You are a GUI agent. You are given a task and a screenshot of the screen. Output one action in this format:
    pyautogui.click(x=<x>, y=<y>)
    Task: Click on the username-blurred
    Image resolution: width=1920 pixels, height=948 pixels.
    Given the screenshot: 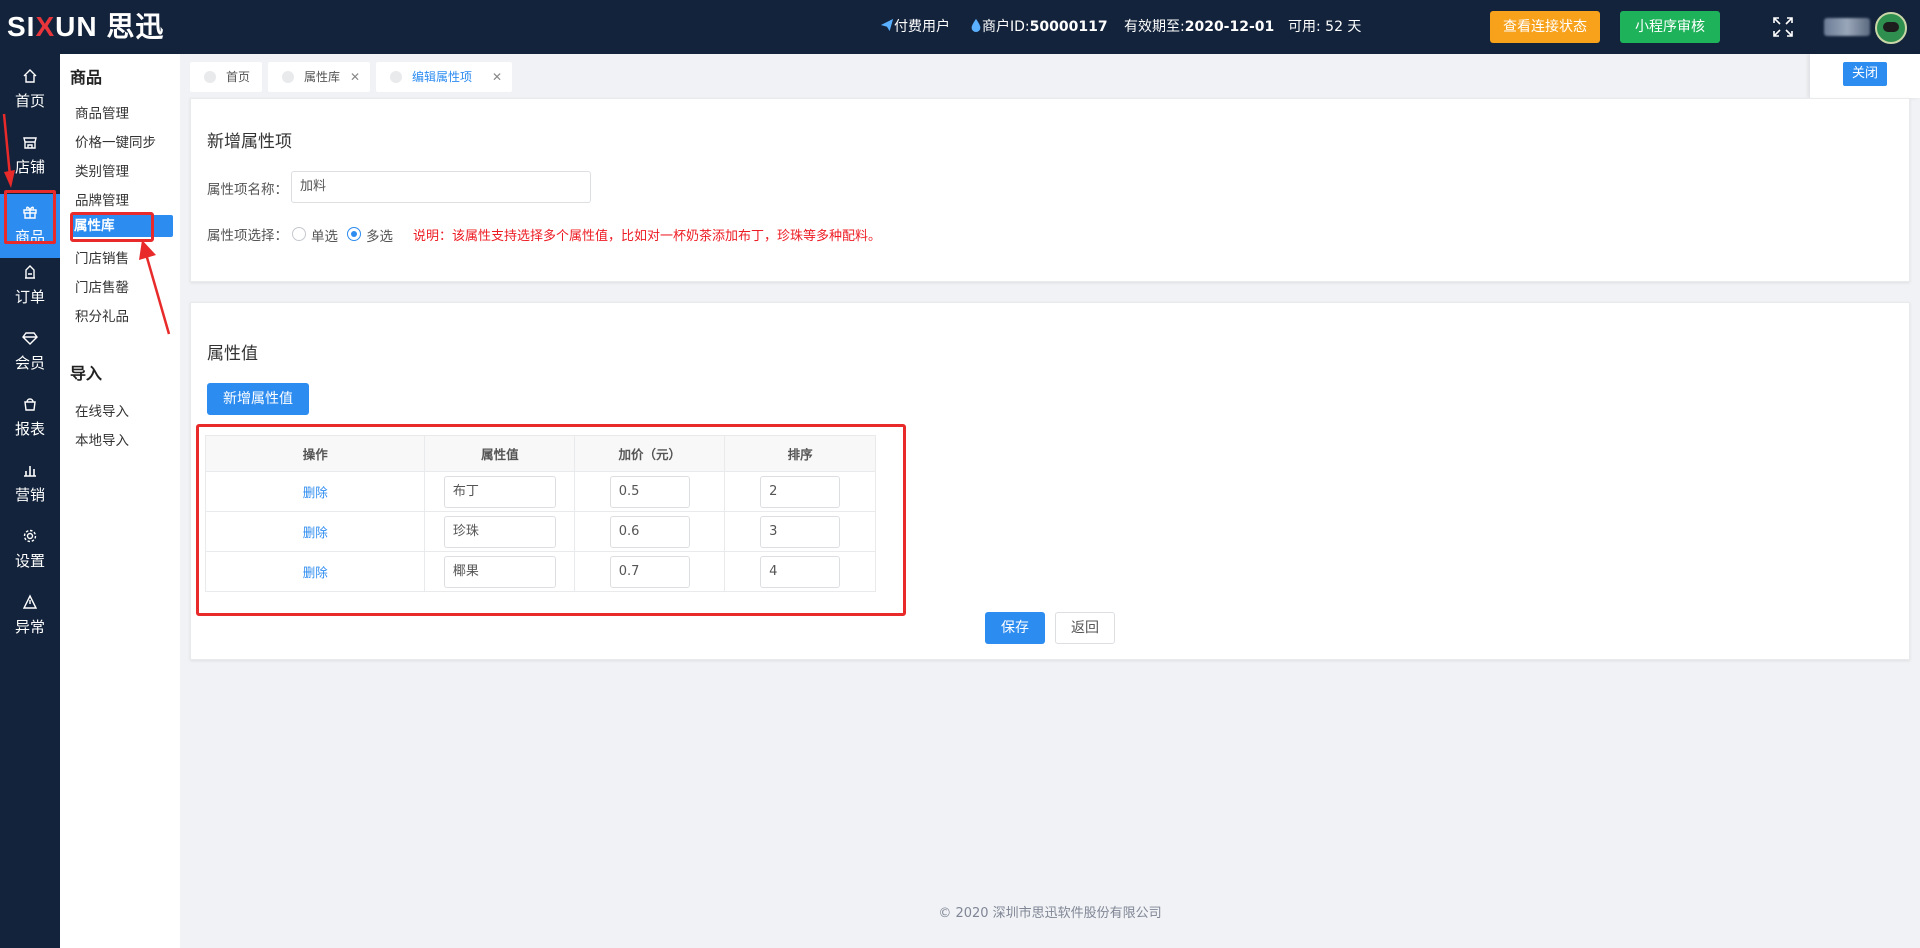 What is the action you would take?
    pyautogui.click(x=1847, y=27)
    